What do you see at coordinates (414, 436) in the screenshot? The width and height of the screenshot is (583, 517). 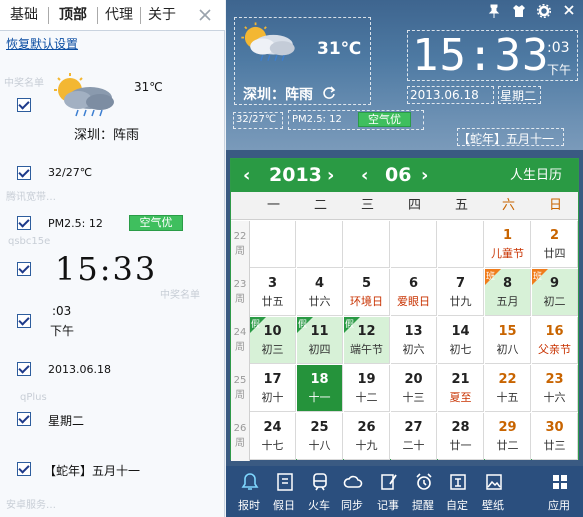 I see `day-cell: 27 二十` at bounding box center [414, 436].